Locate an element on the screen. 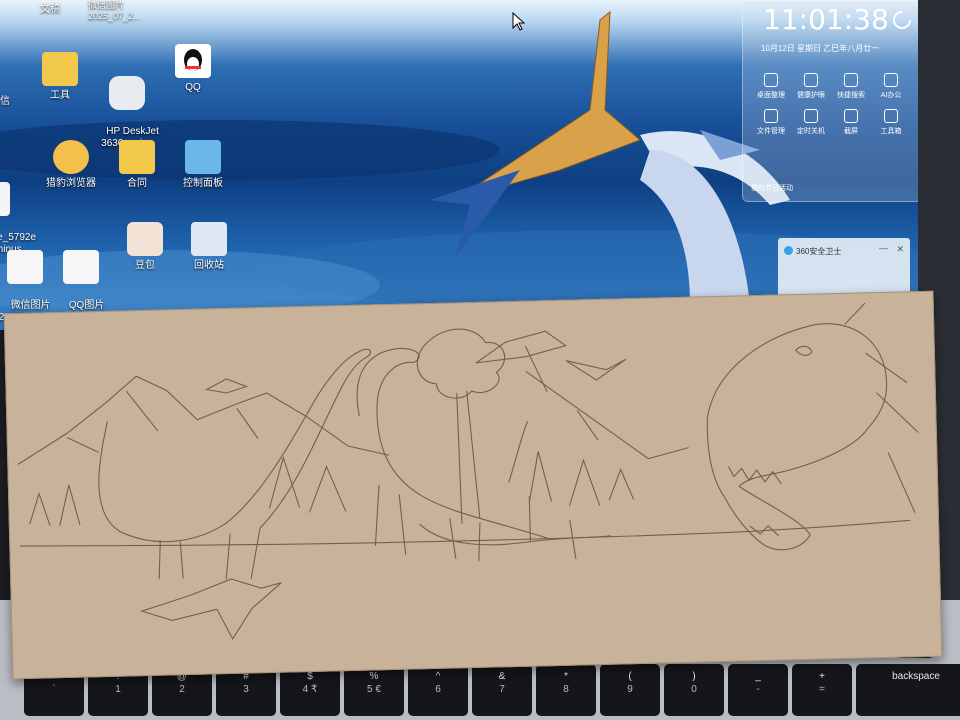 The height and width of the screenshot is (720, 960). key-sublabel: 9 is located at coordinates (630, 689).